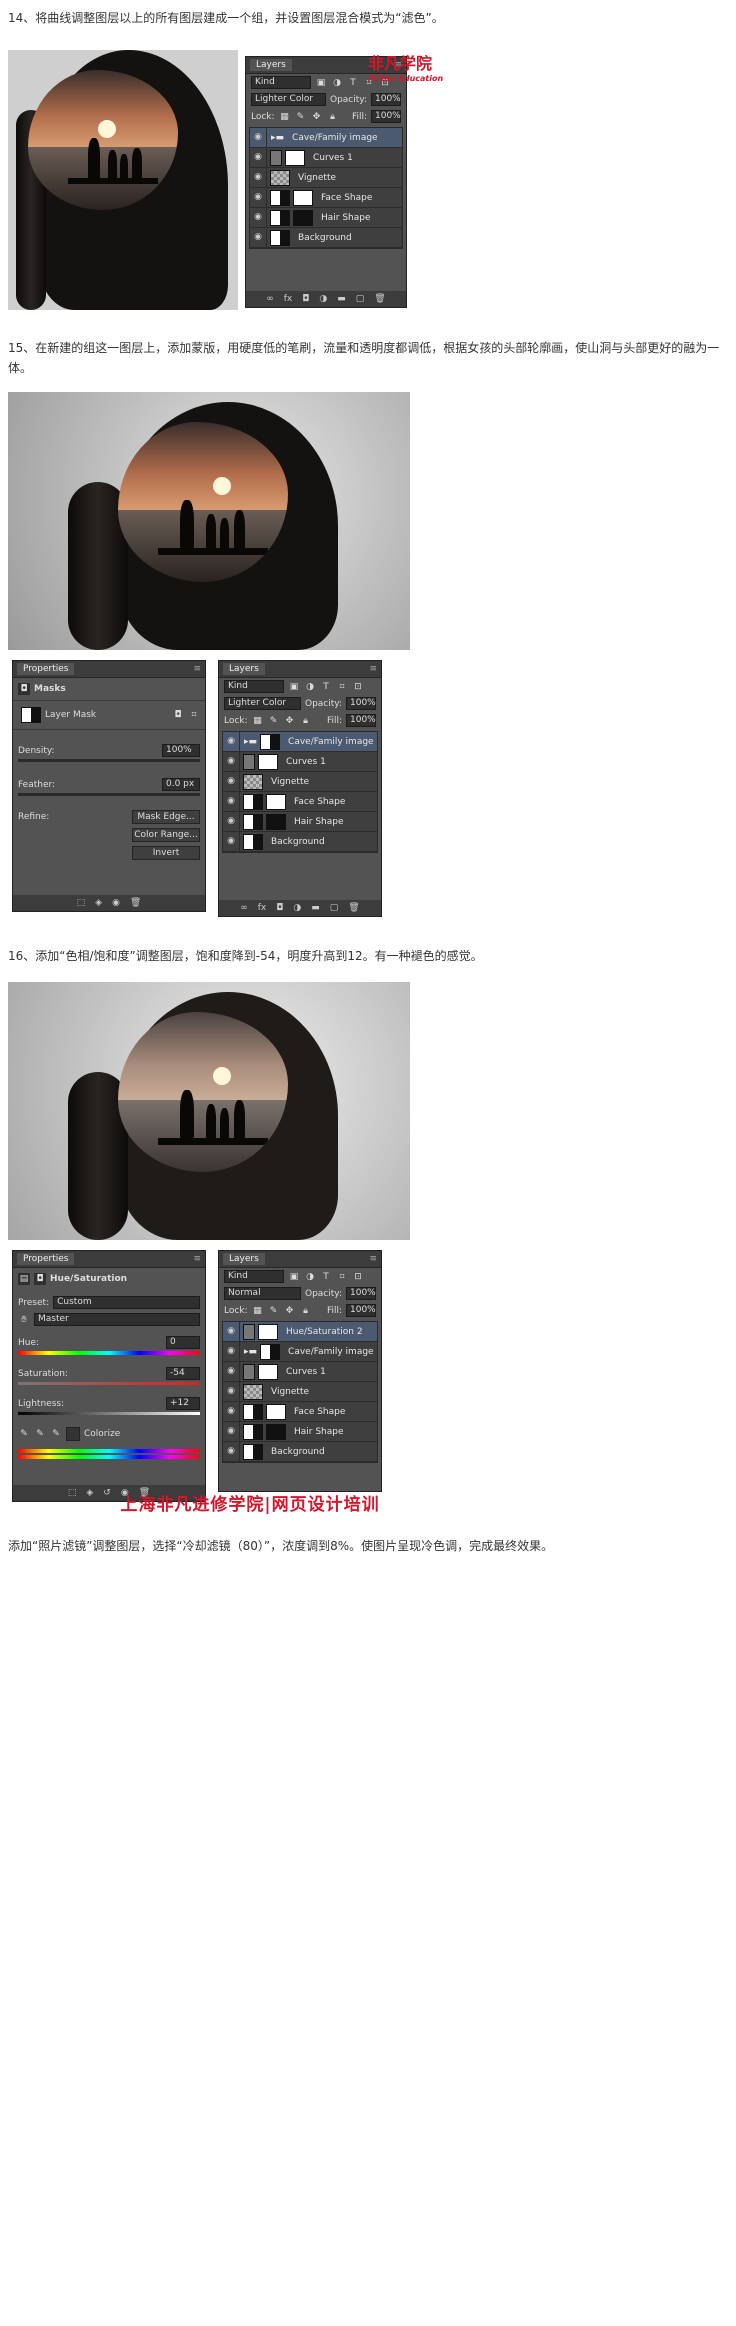 This screenshot has height=2326, width=736. What do you see at coordinates (73, 1434) in the screenshot?
I see `colorize-checkbox` at bounding box center [73, 1434].